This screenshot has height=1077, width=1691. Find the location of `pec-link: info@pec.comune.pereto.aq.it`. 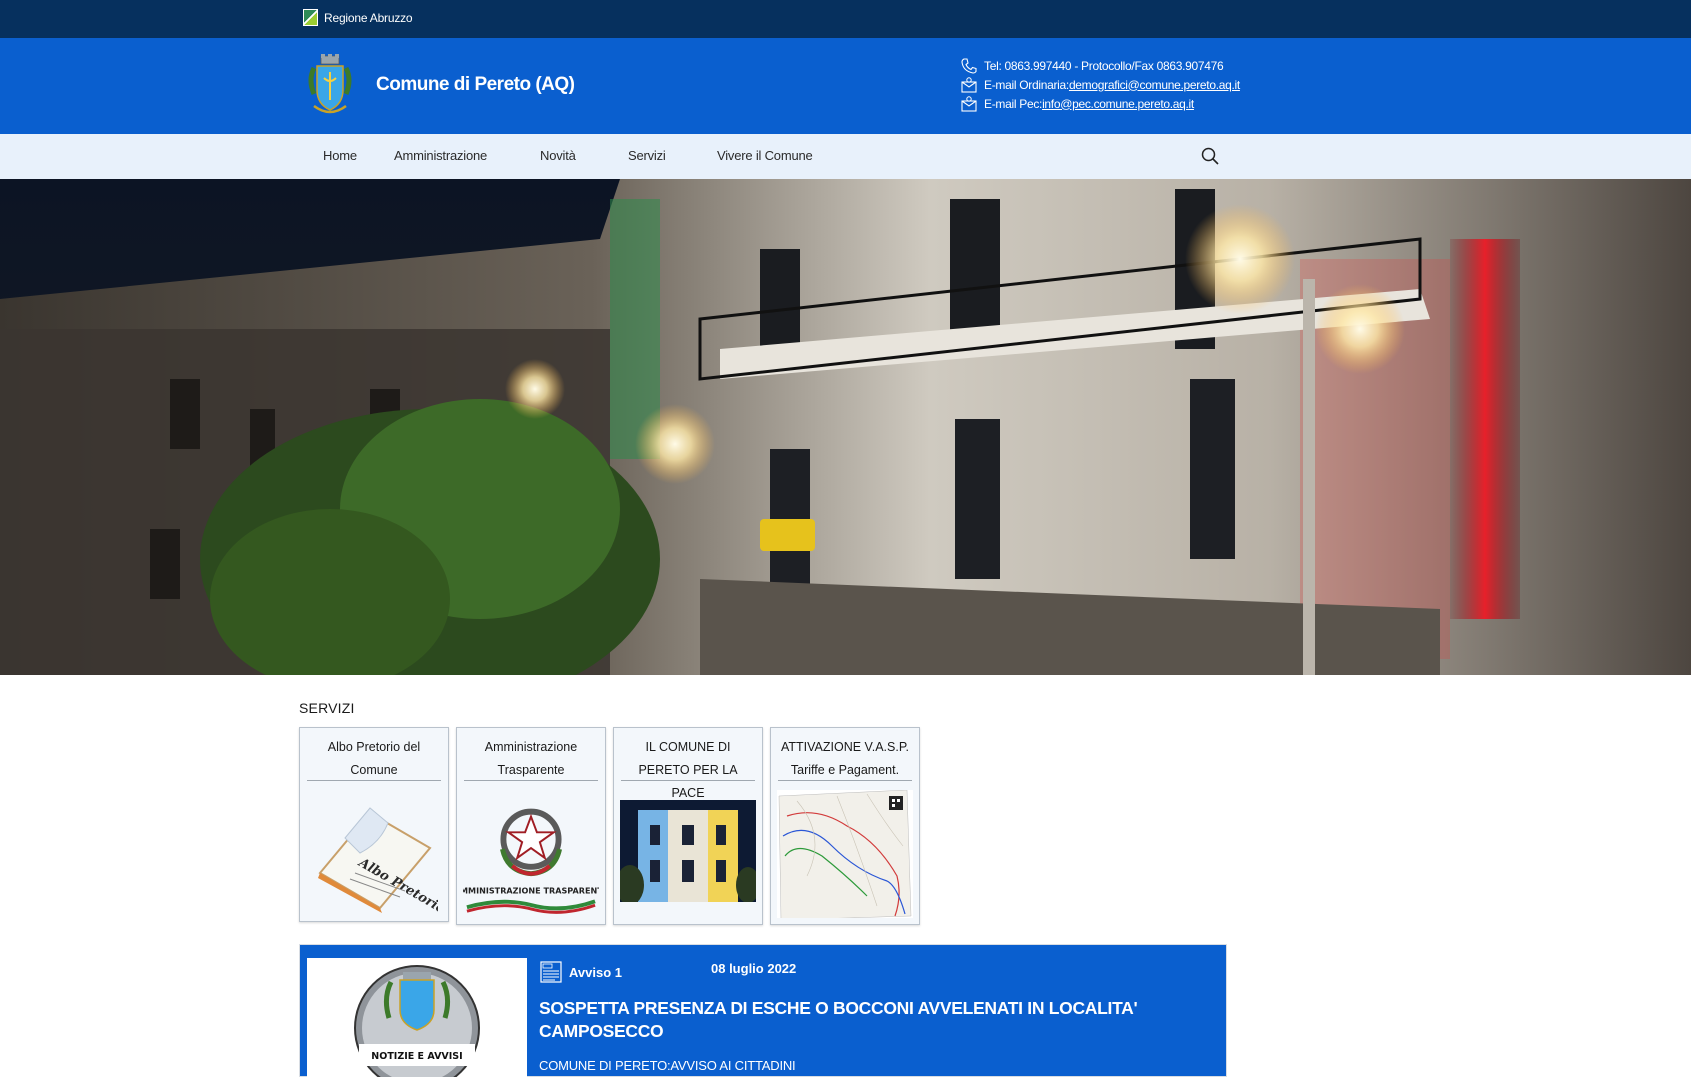

pec-link: info@pec.comune.pereto.aq.it is located at coordinates (1118, 104).